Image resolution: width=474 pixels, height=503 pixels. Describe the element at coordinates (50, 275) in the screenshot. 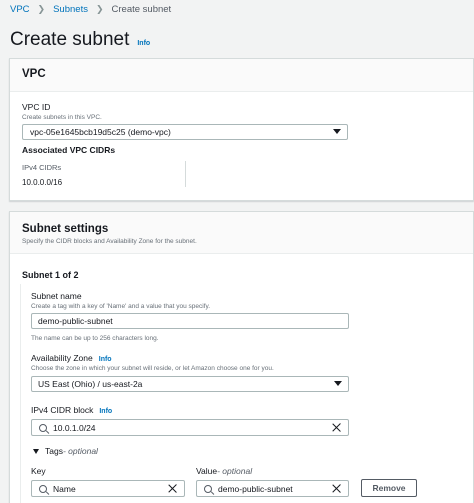

I see `subnet-counter: Subnet 1 of 2` at that location.